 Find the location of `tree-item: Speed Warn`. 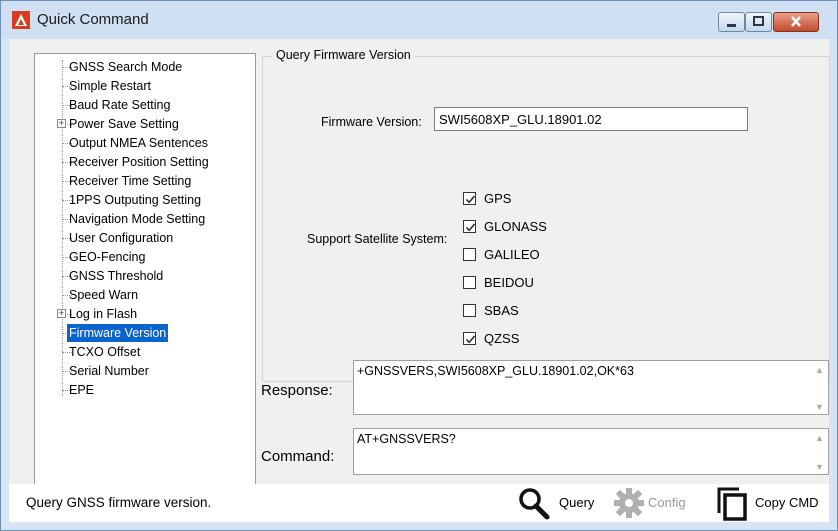

tree-item: Speed Warn is located at coordinates (144, 295).